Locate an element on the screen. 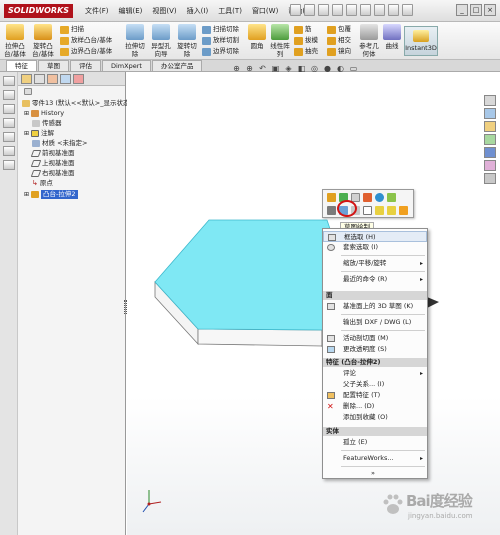  parent-child-icon is located at coordinates (391, 197).